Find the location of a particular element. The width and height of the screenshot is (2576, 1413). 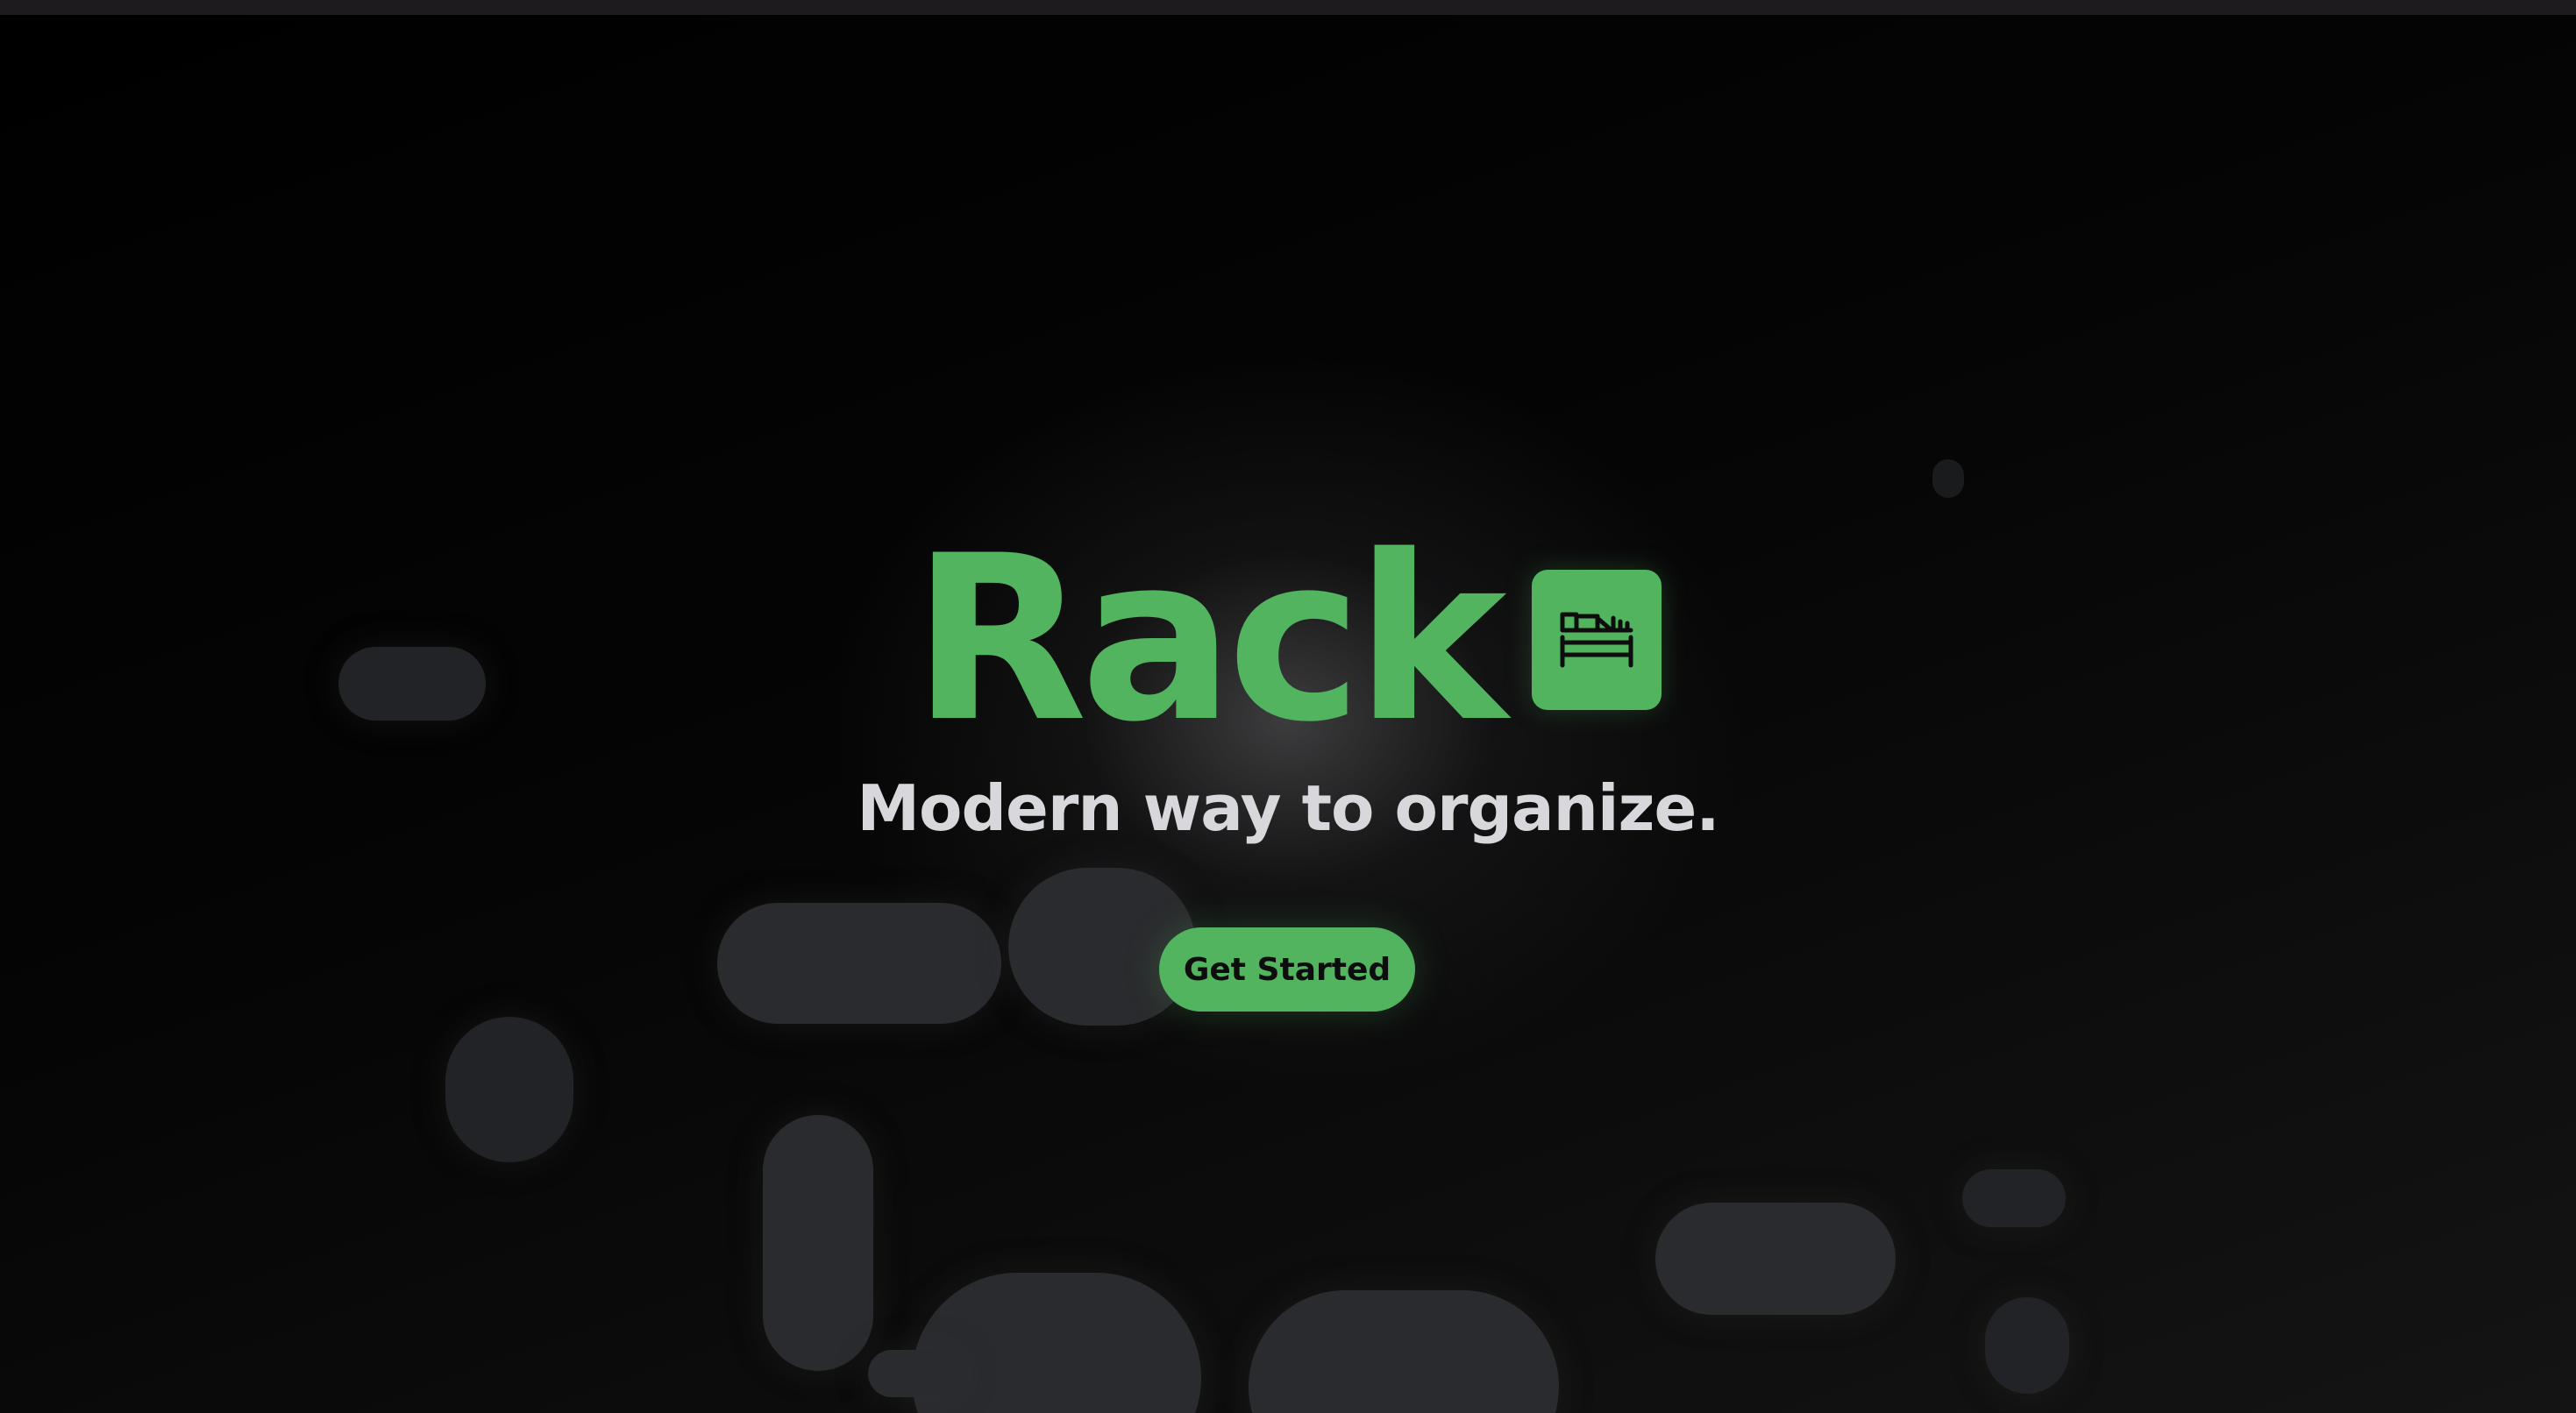

brand-row: Rack is located at coordinates (1287, 640).